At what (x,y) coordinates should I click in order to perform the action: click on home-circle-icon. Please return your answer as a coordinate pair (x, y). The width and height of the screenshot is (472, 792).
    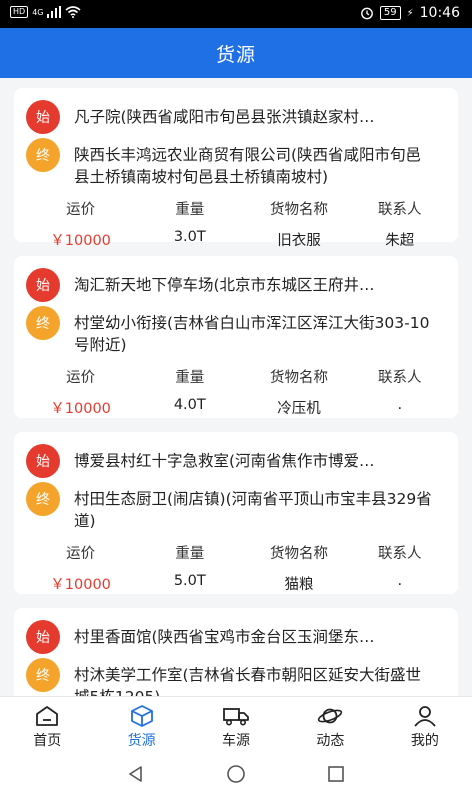
    Looking at the image, I should click on (236, 774).